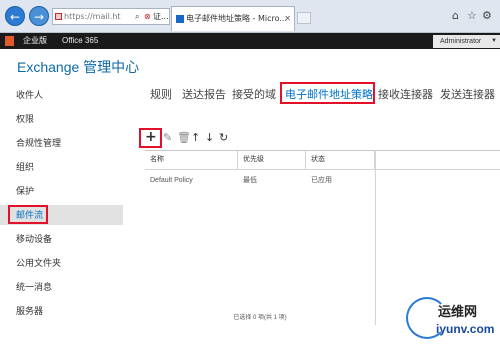  I want to click on column-header-name: 名称, so click(191, 160).